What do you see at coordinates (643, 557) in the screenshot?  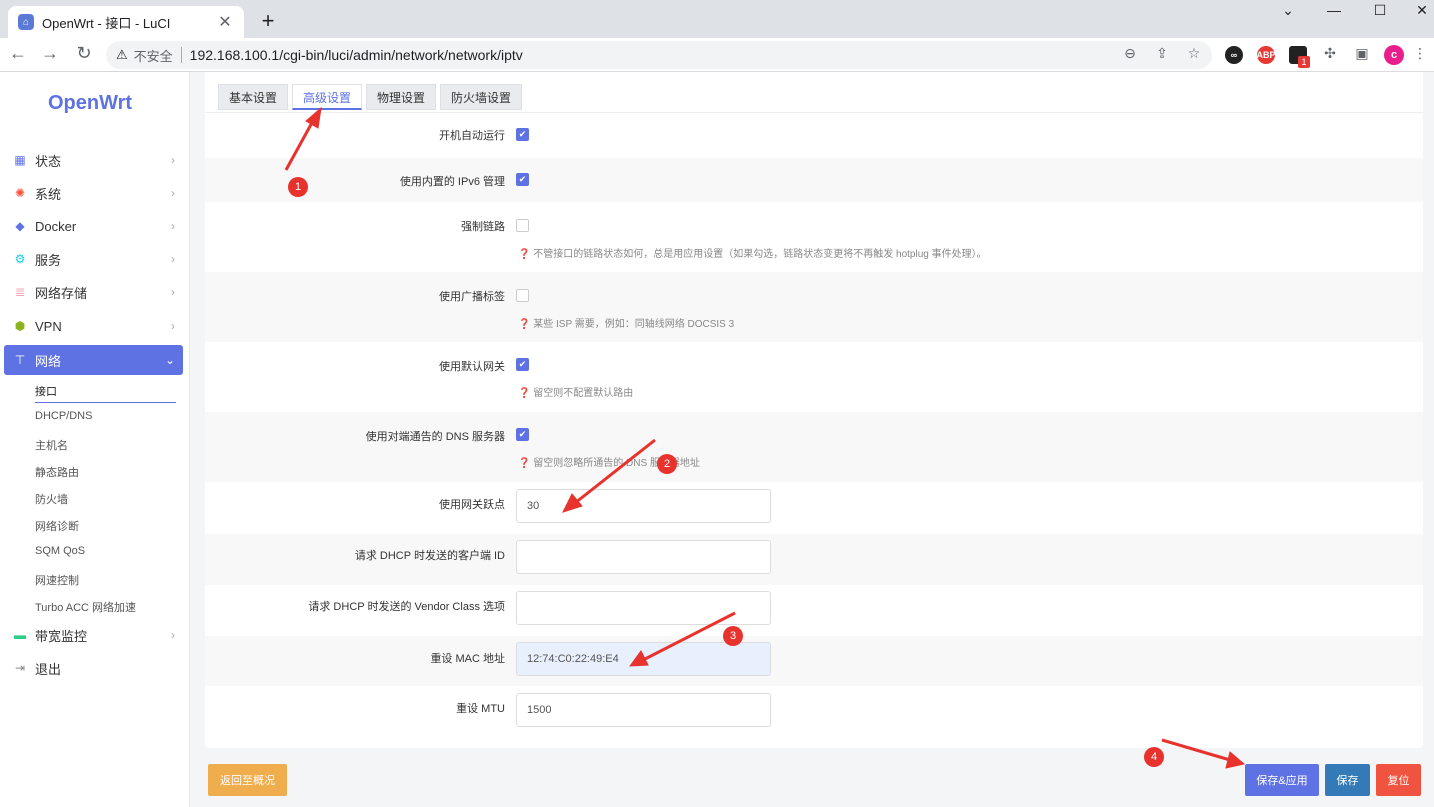 I see `client-id-input` at bounding box center [643, 557].